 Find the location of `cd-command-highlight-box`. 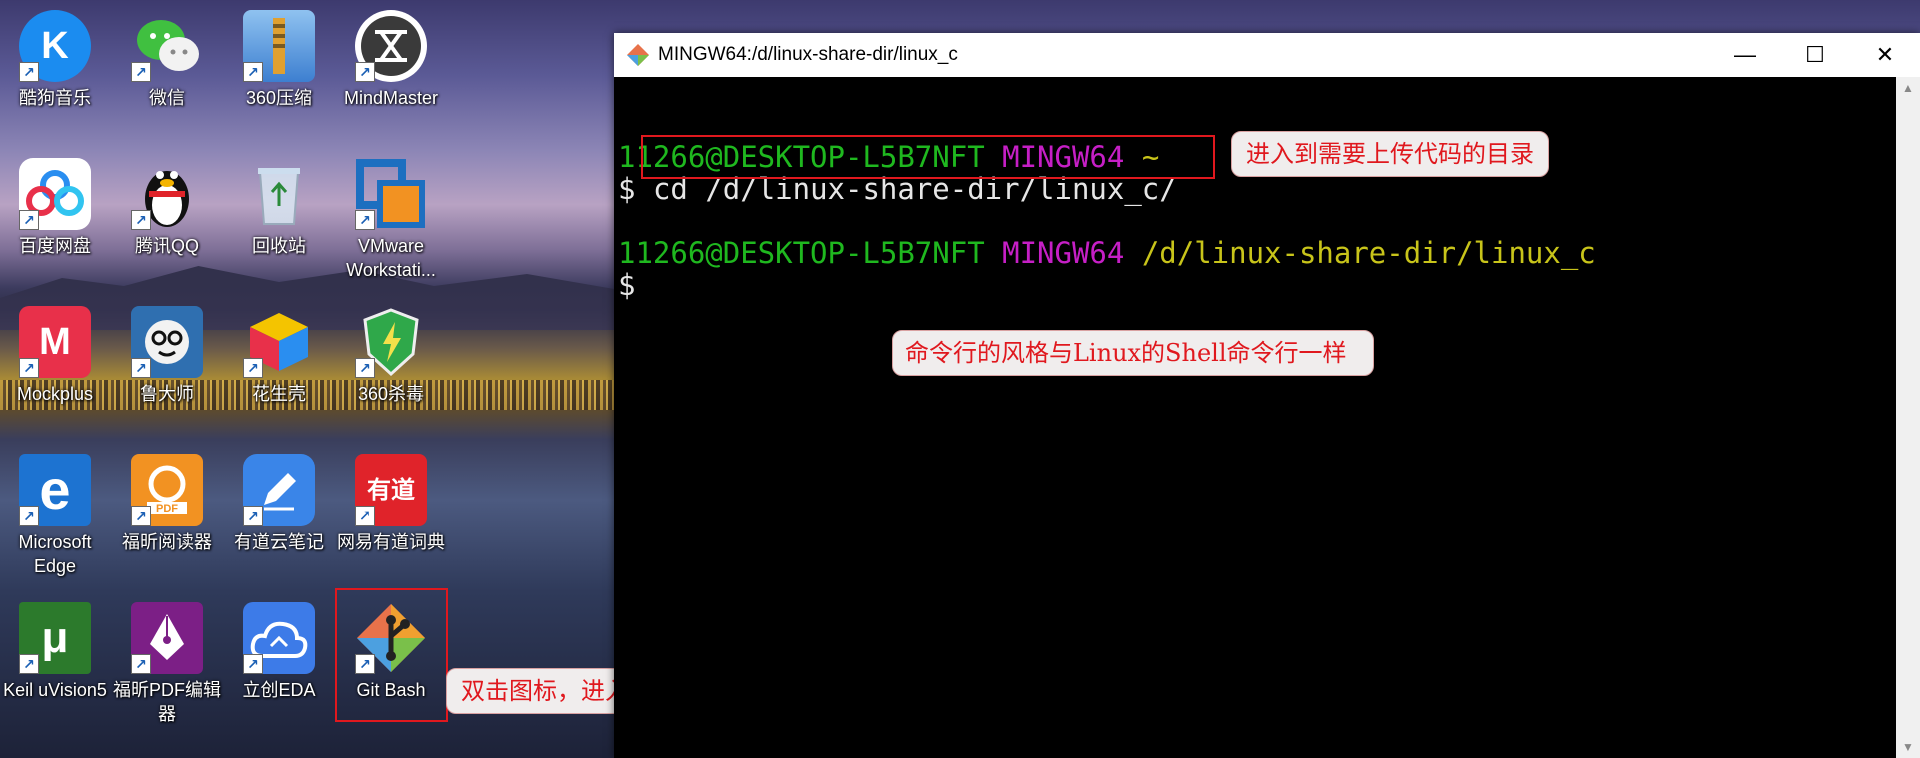

cd-command-highlight-box is located at coordinates (928, 157).